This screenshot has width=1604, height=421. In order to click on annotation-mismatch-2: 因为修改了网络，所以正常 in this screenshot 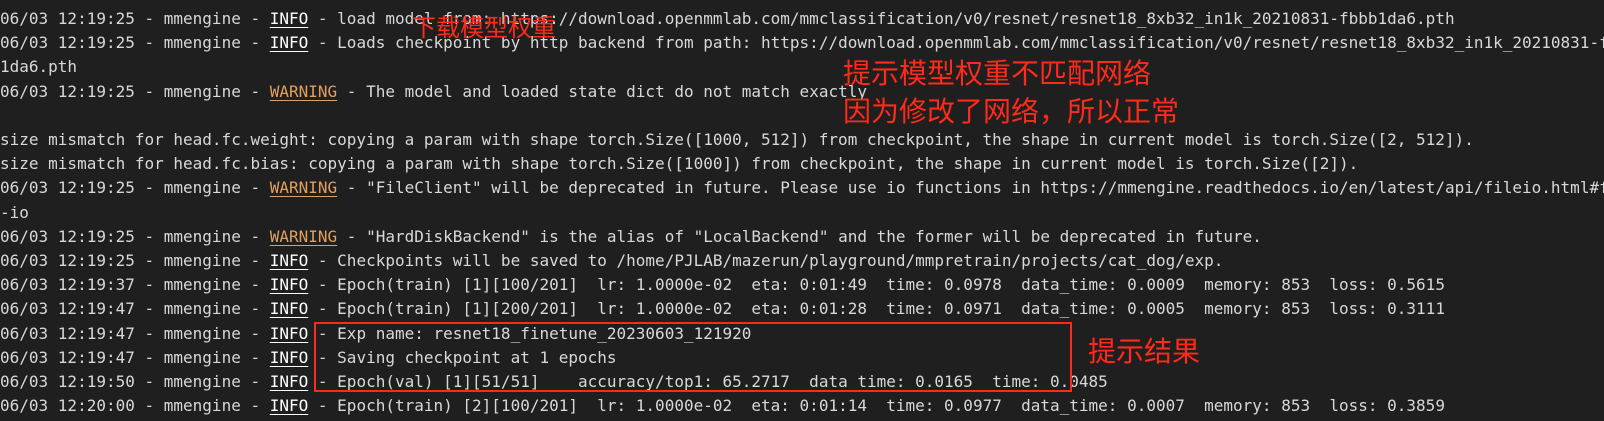, I will do `click(1011, 111)`.